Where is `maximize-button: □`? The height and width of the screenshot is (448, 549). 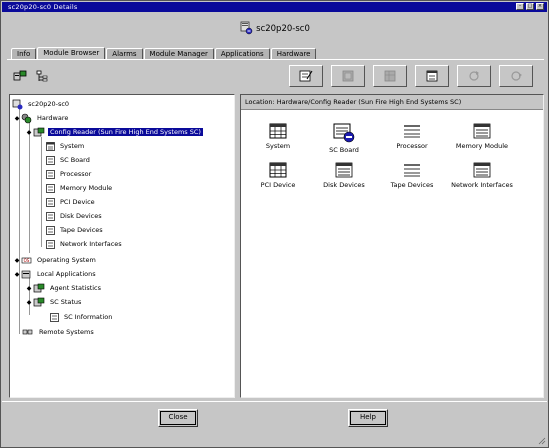
maximize-button: □ is located at coordinates (530, 6).